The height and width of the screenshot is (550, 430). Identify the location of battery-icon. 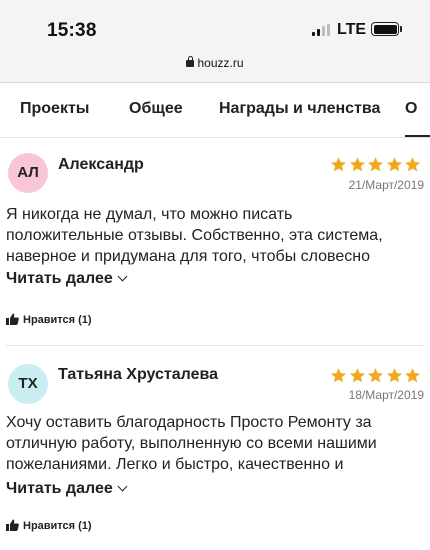
(385, 29).